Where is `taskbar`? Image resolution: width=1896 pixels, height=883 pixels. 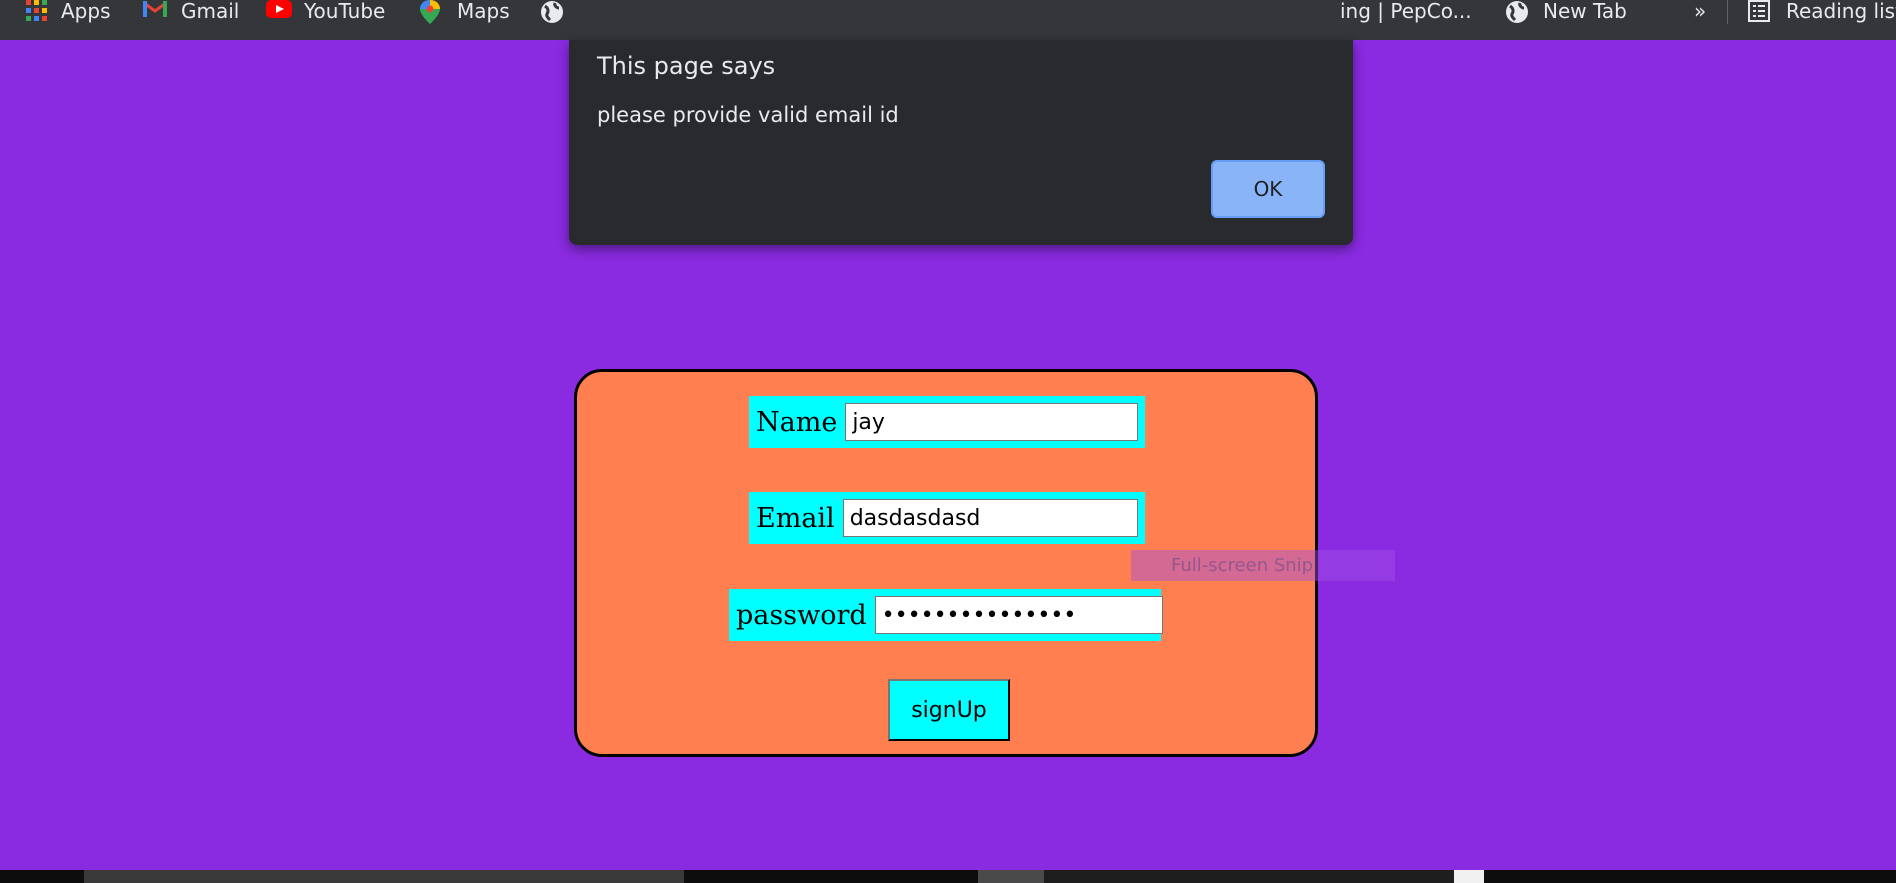
taskbar is located at coordinates (948, 876).